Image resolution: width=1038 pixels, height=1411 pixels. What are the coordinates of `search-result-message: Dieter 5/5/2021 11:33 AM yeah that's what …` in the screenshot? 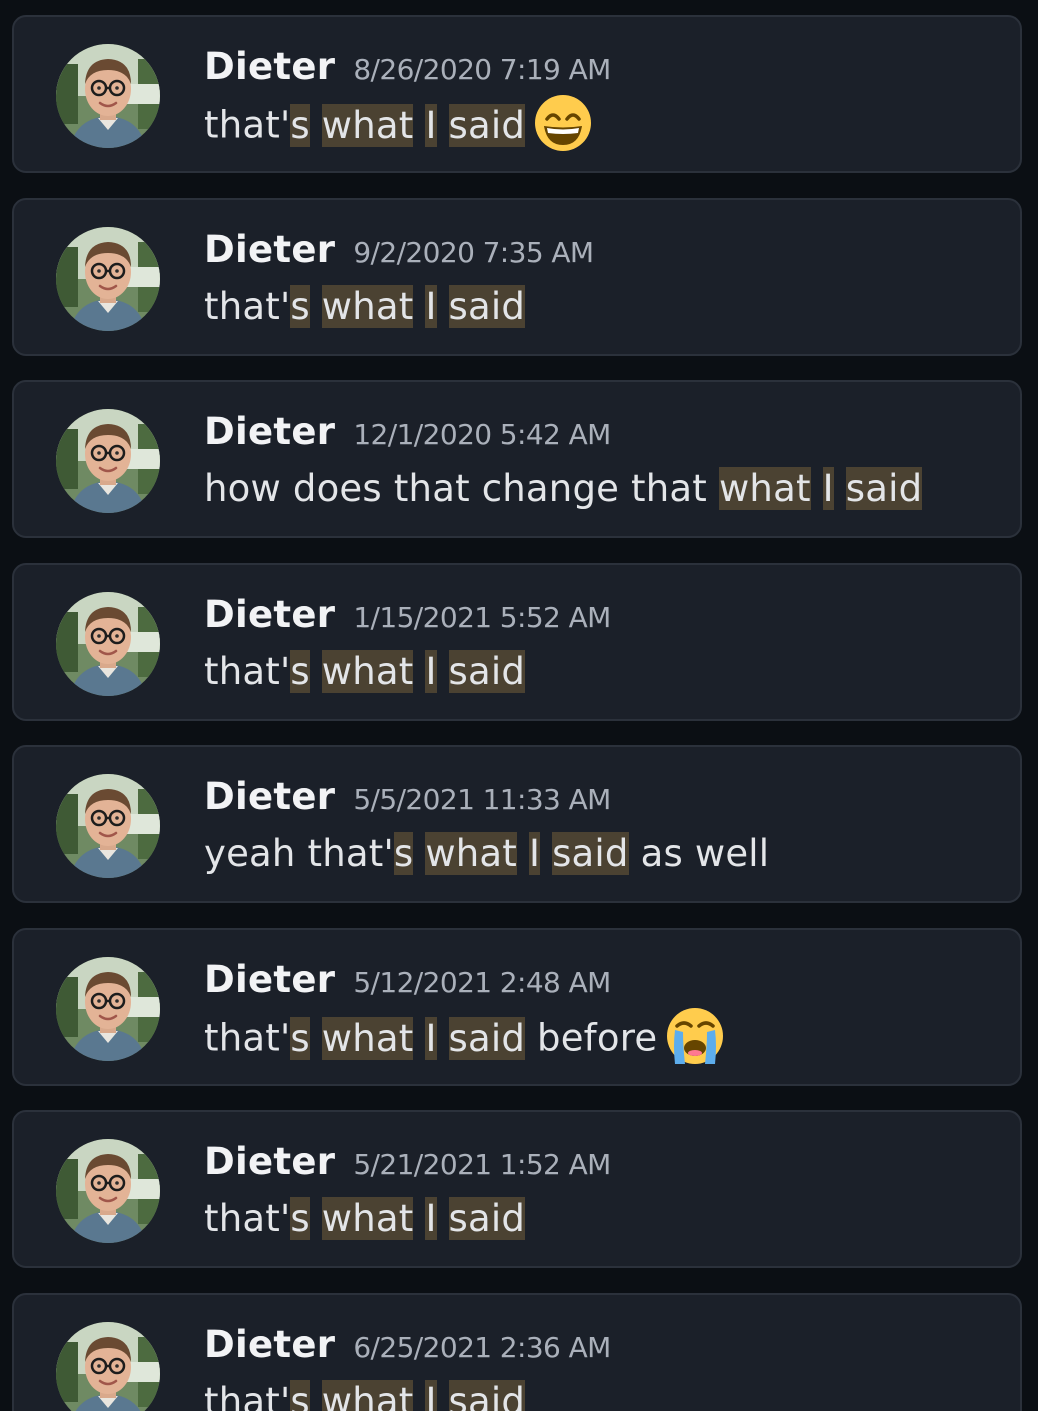 It's located at (517, 824).